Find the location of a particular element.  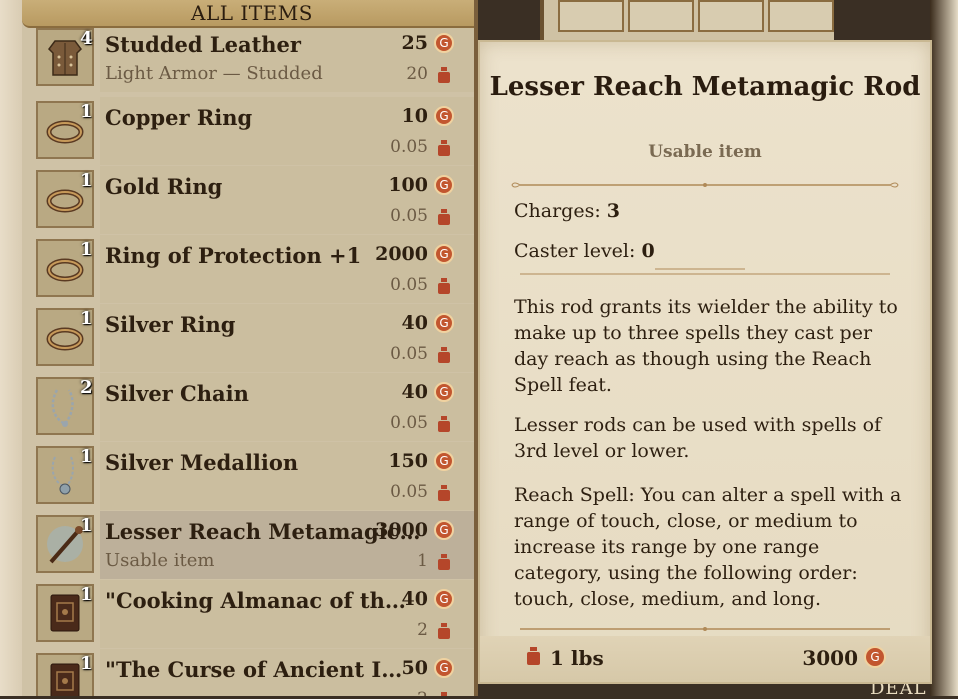

inventory-item: 1 Gold Ring 100 G 0.05 is located at coordinates (252, 200).